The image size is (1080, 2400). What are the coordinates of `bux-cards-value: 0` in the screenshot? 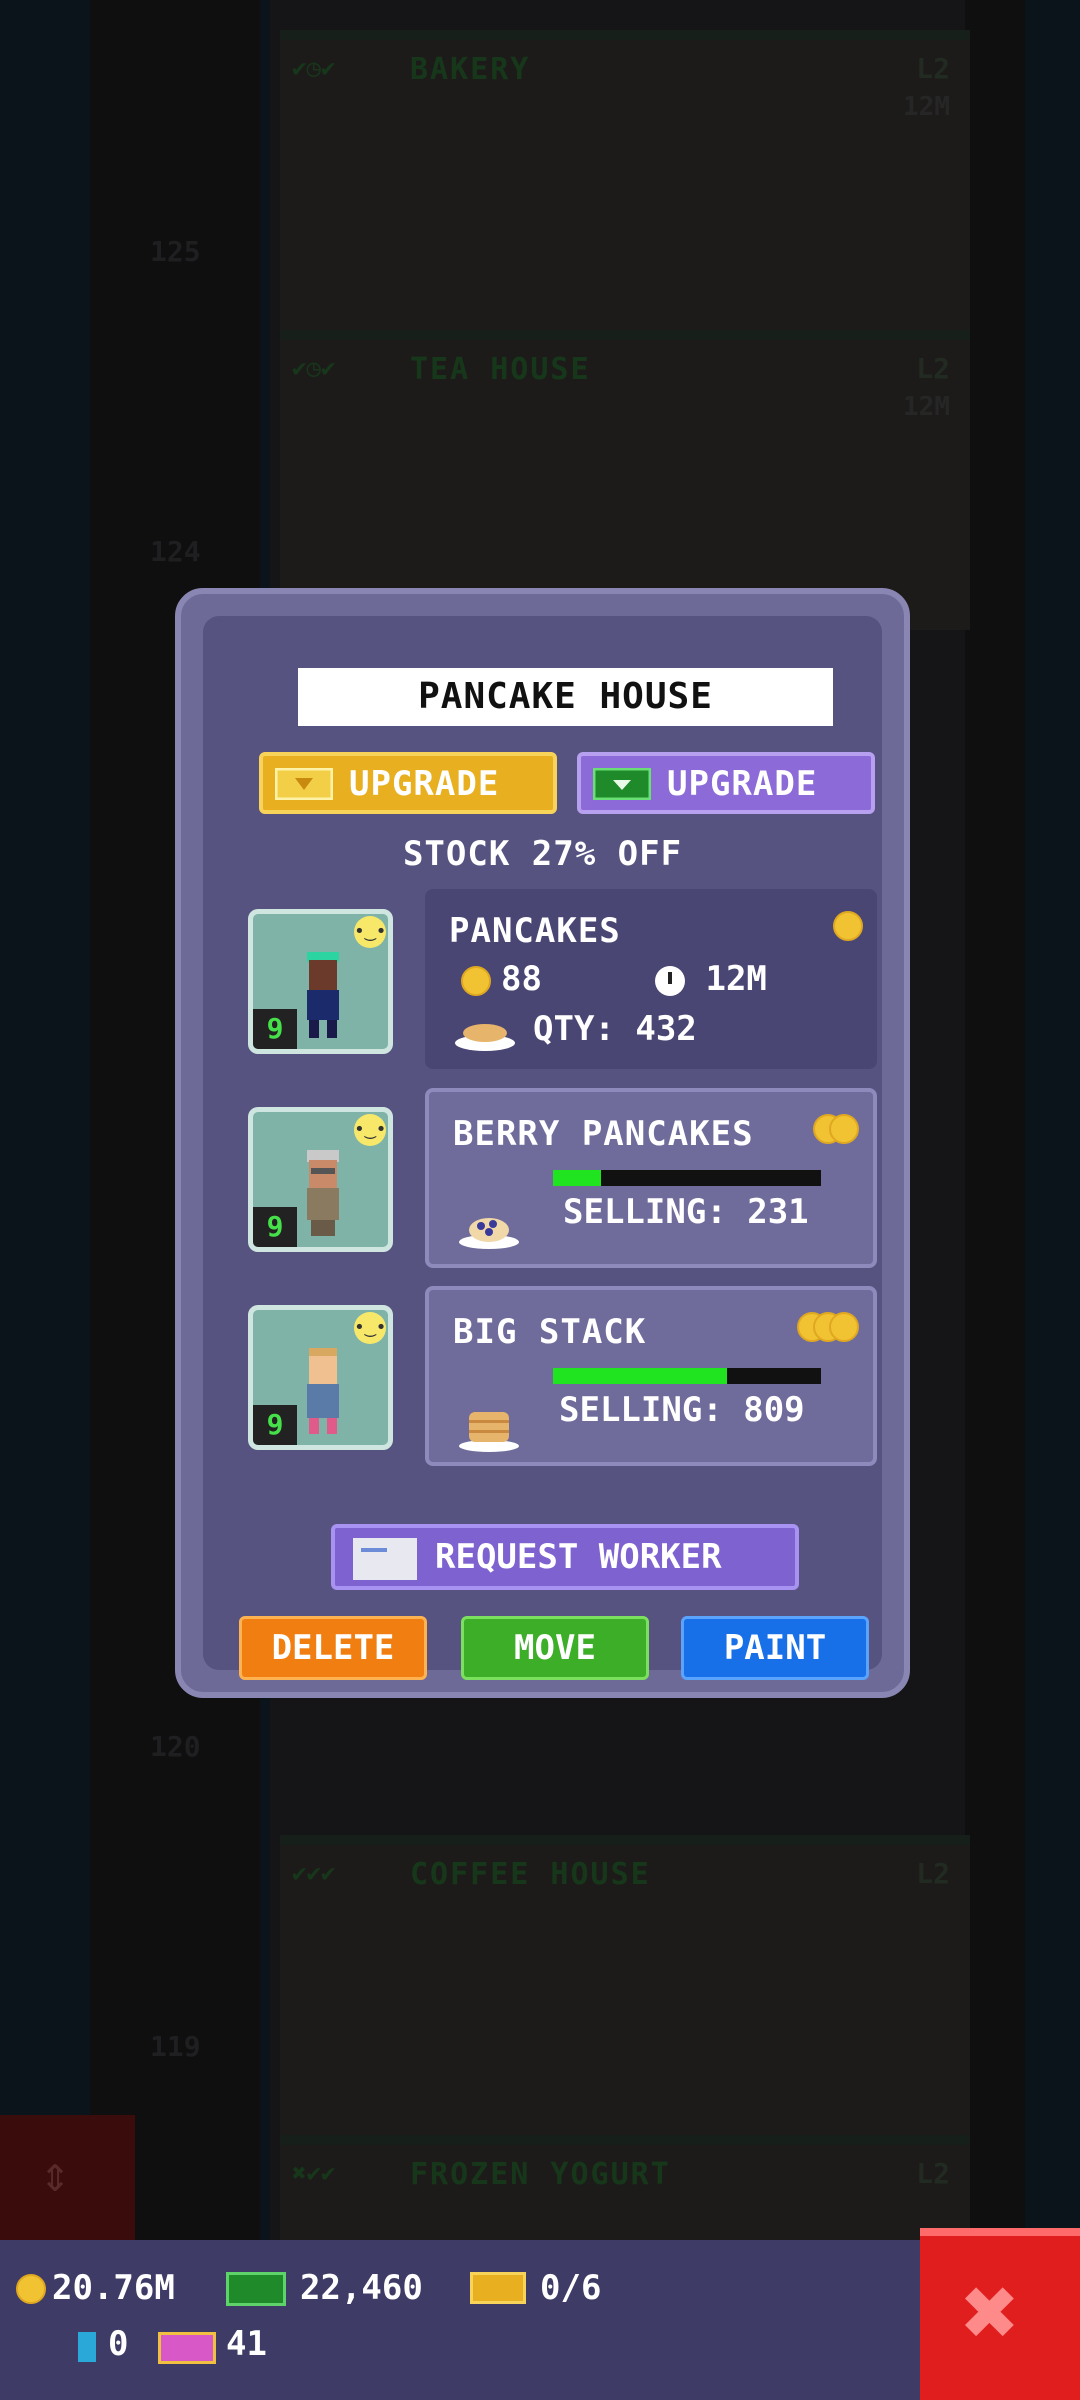 It's located at (118, 2344).